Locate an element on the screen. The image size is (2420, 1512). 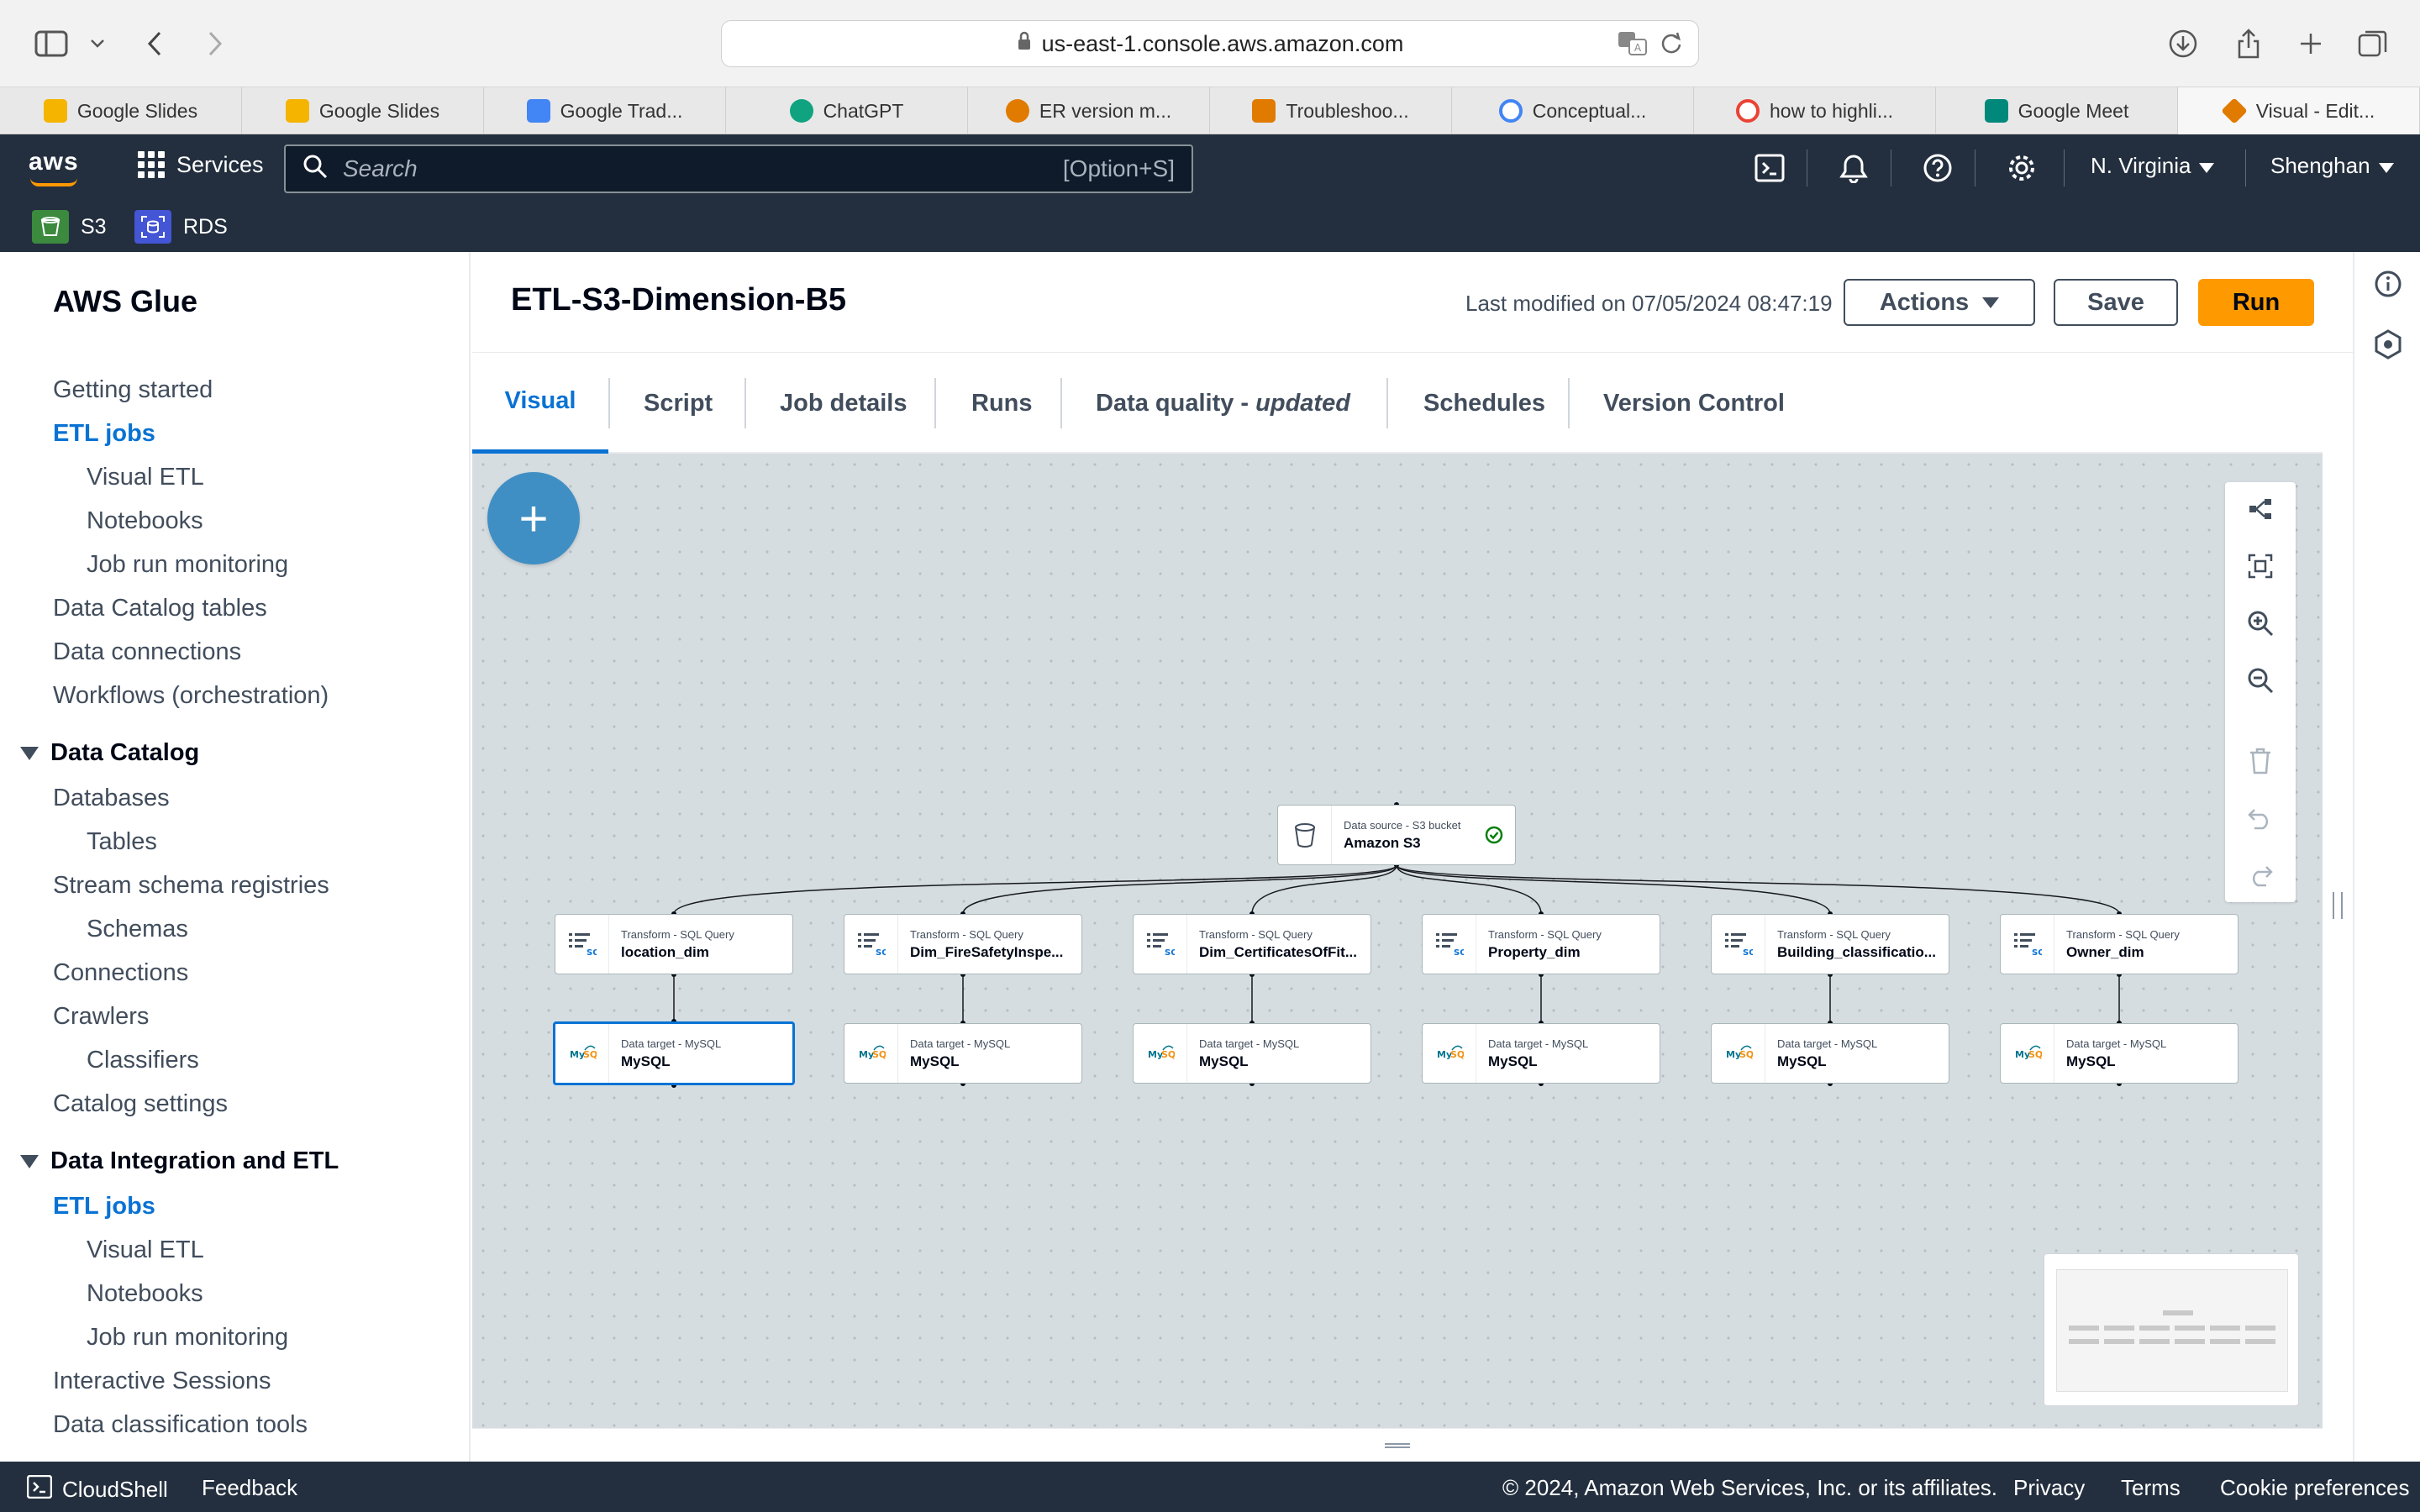
node-transform-sql: SQL Transform - SQL Query Owner_dim is located at coordinates (2119, 944).